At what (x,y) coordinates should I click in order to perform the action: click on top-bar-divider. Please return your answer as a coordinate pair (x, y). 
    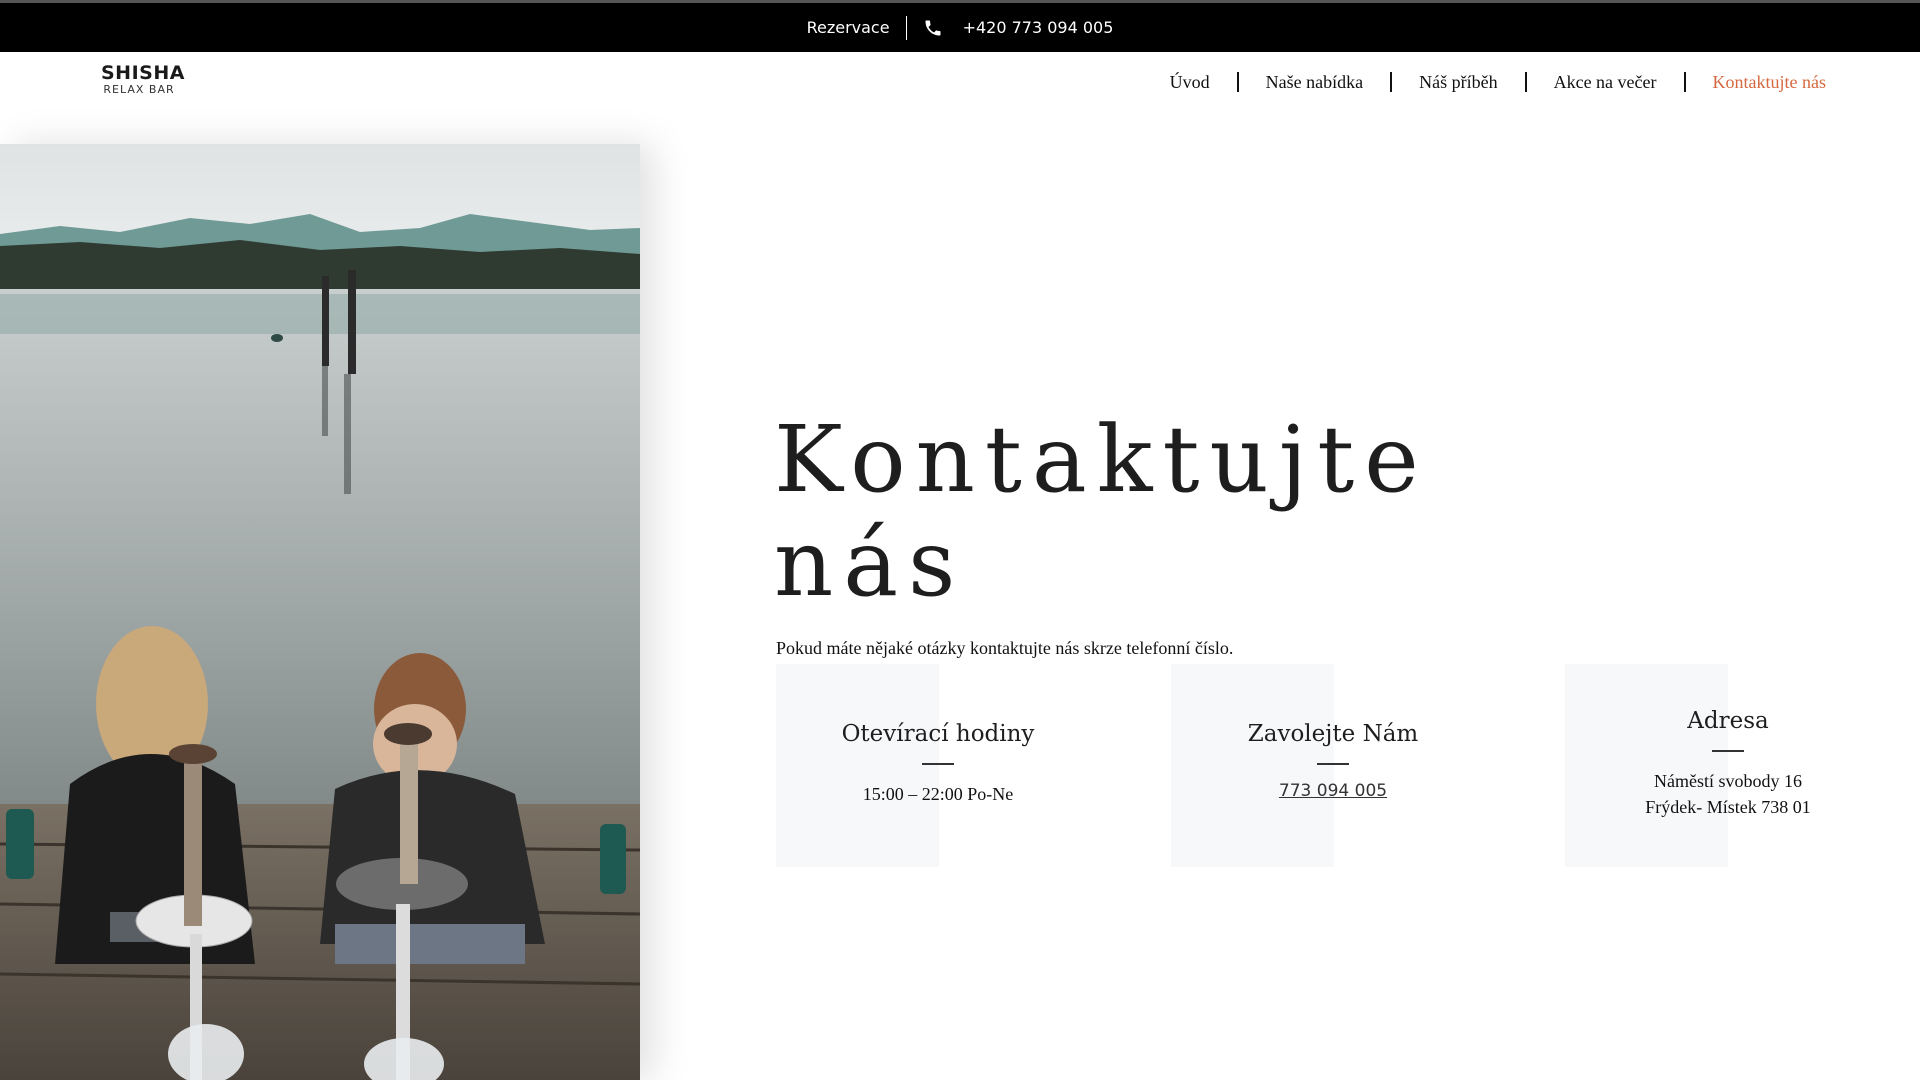
    Looking at the image, I should click on (906, 27).